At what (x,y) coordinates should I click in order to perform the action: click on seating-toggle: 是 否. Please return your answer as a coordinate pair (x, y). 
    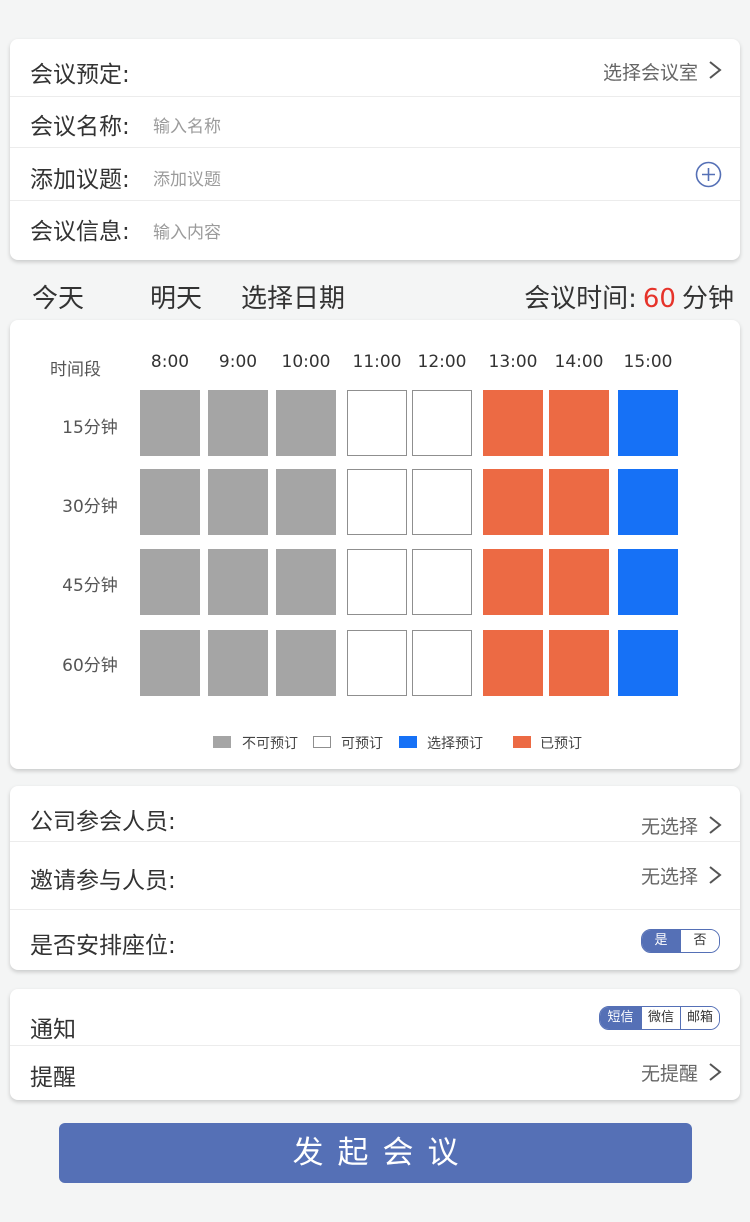
    Looking at the image, I should click on (680, 941).